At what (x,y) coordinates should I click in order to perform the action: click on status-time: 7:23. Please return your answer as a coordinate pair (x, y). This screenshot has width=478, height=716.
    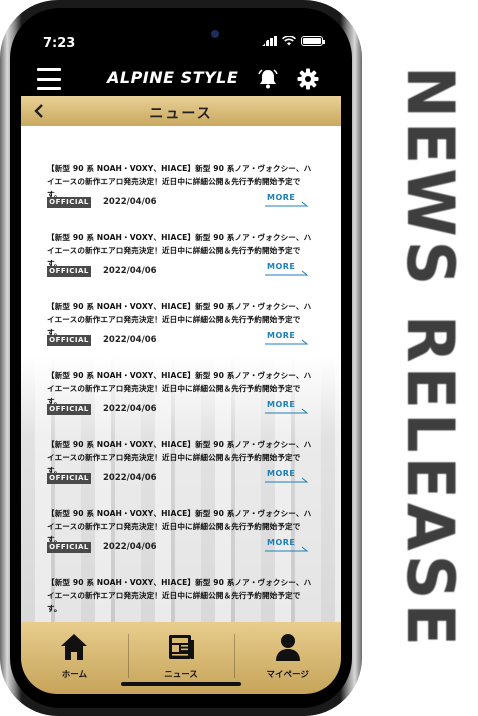
    Looking at the image, I should click on (59, 43).